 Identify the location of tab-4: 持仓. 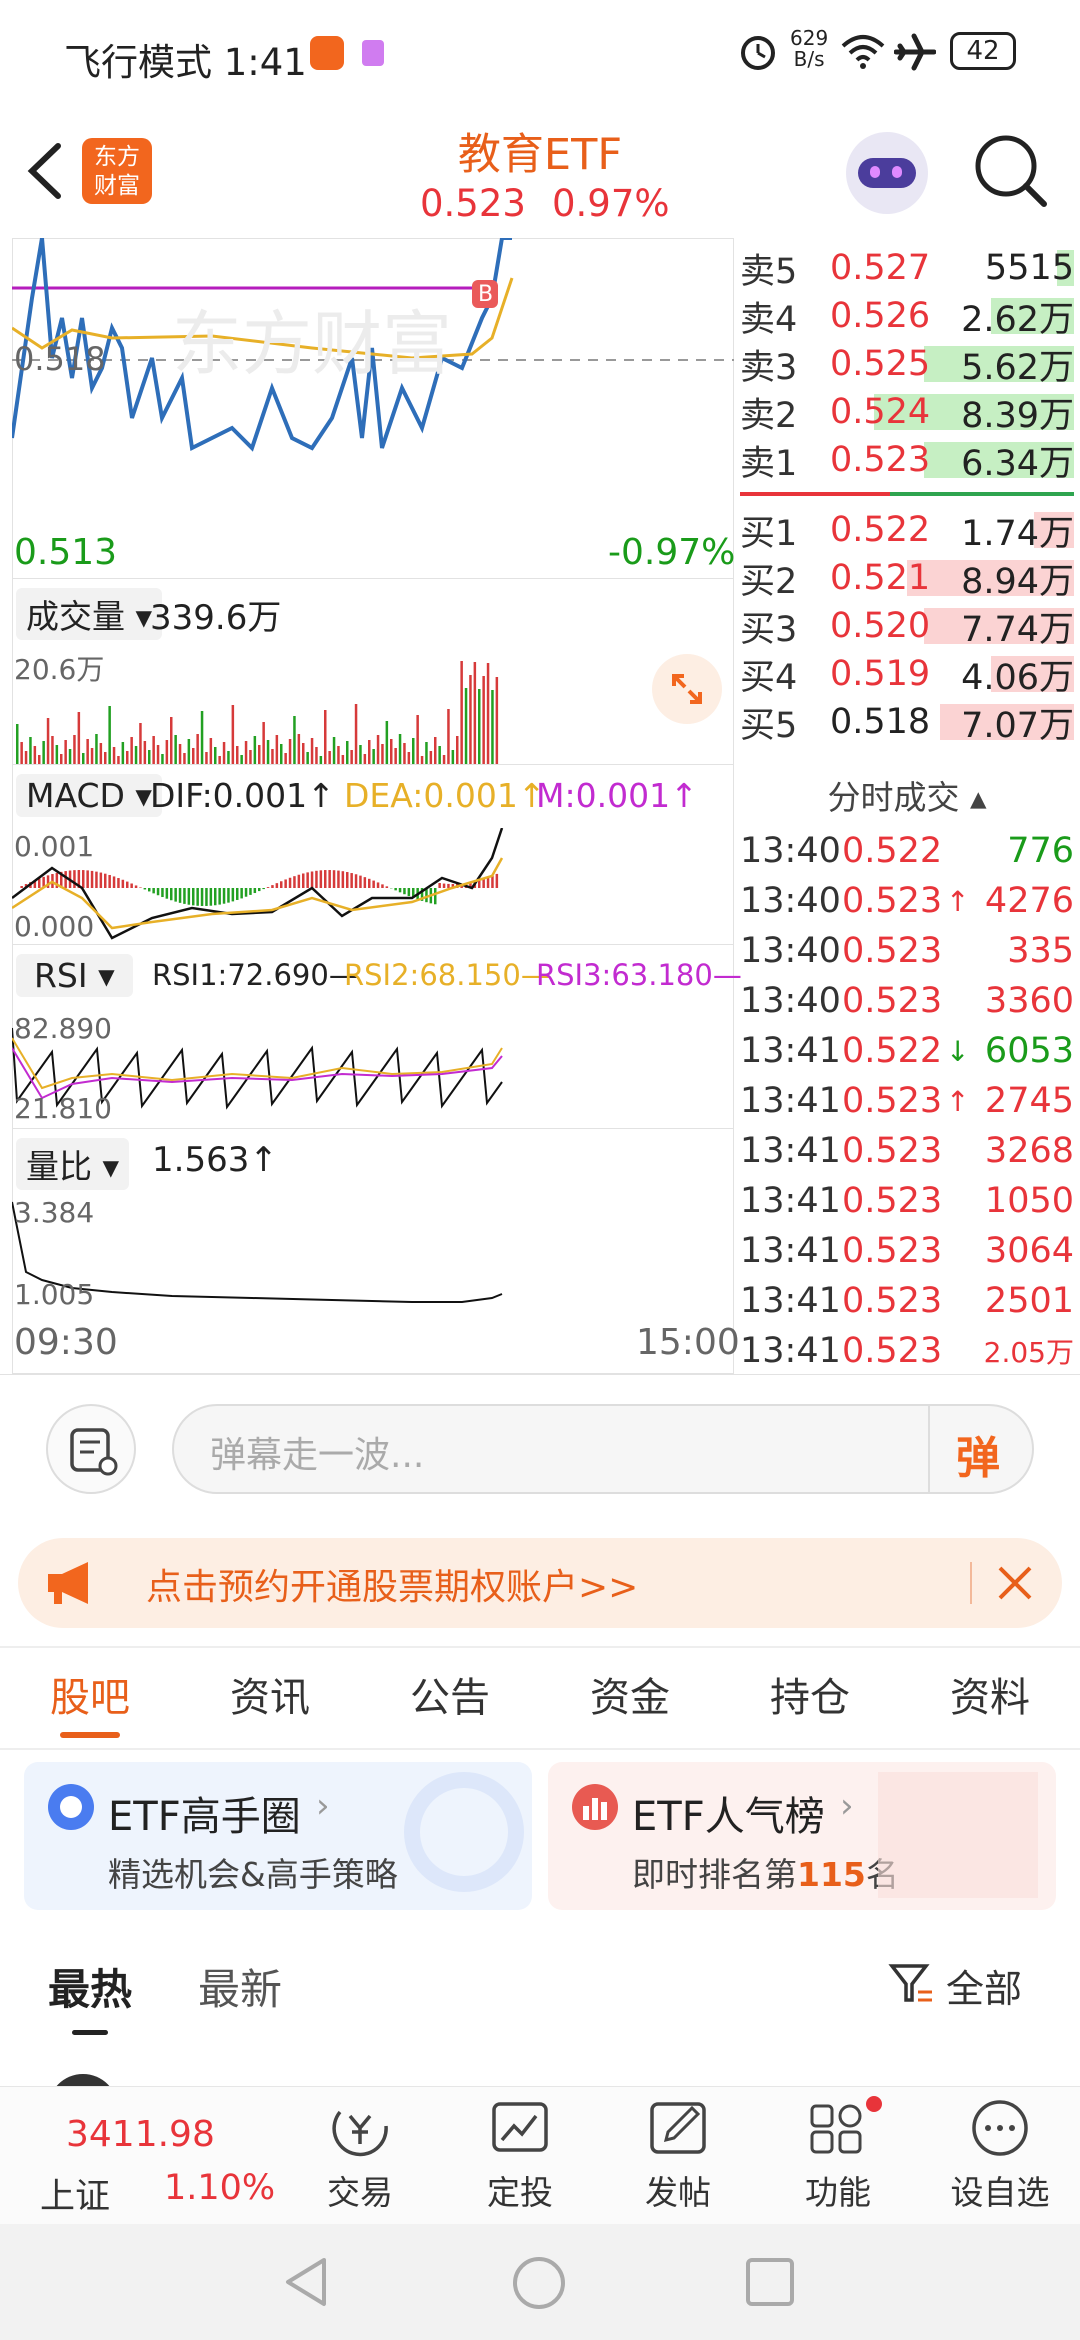
(810, 1708).